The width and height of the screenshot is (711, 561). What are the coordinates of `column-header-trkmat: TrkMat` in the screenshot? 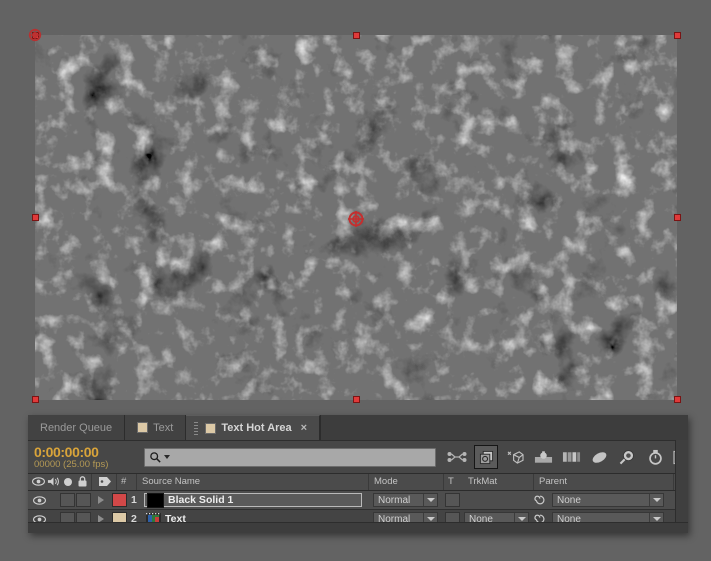 It's located at (482, 481).